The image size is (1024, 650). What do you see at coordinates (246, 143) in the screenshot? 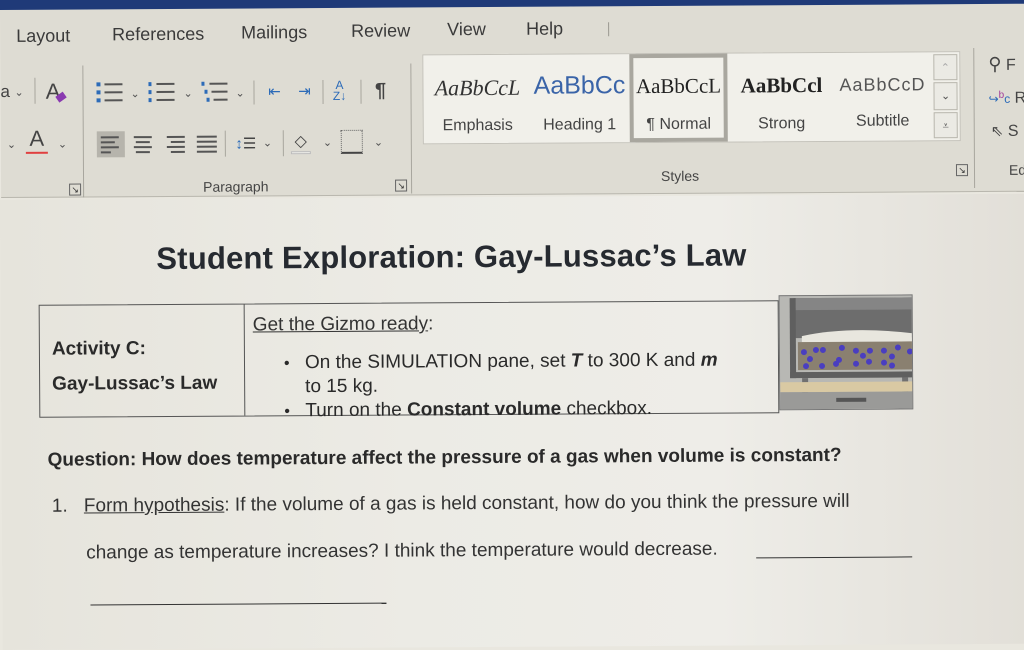
I see `line-spacing-icon: ↕ ☰` at bounding box center [246, 143].